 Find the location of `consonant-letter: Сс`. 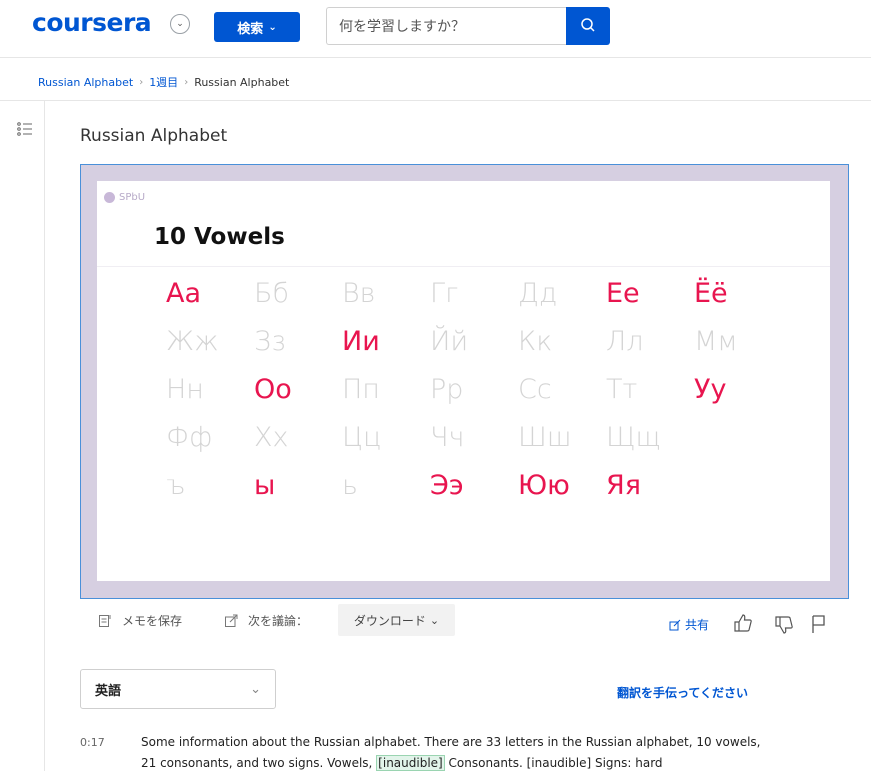

consonant-letter: Сс is located at coordinates (535, 389).